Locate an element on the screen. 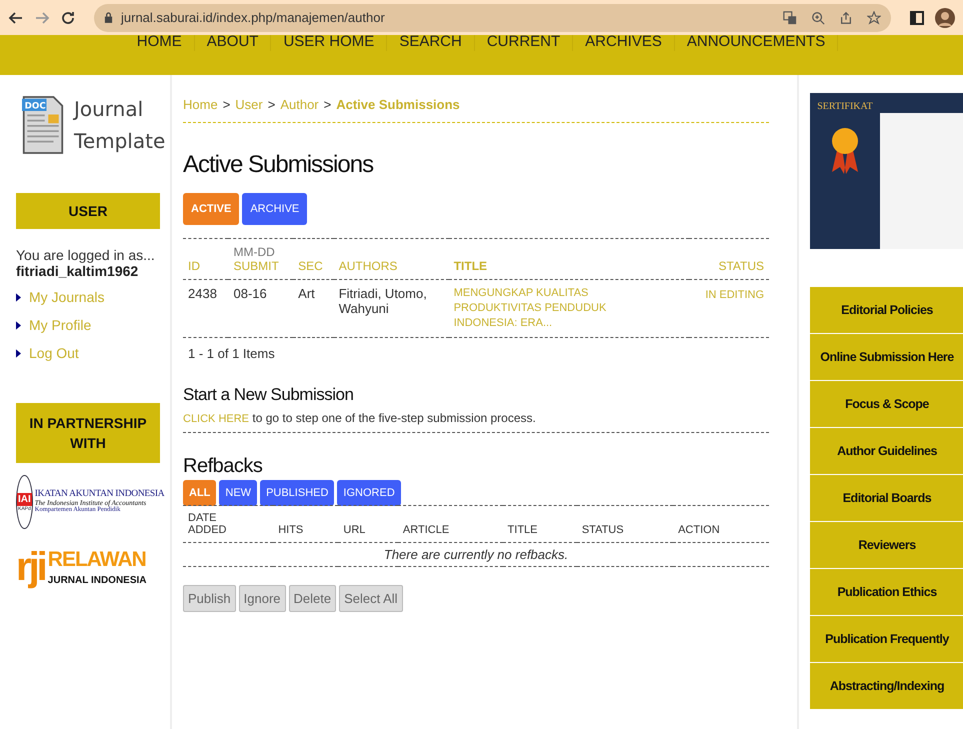 The height and width of the screenshot is (729, 963). action-button: Select All is located at coordinates (371, 598).